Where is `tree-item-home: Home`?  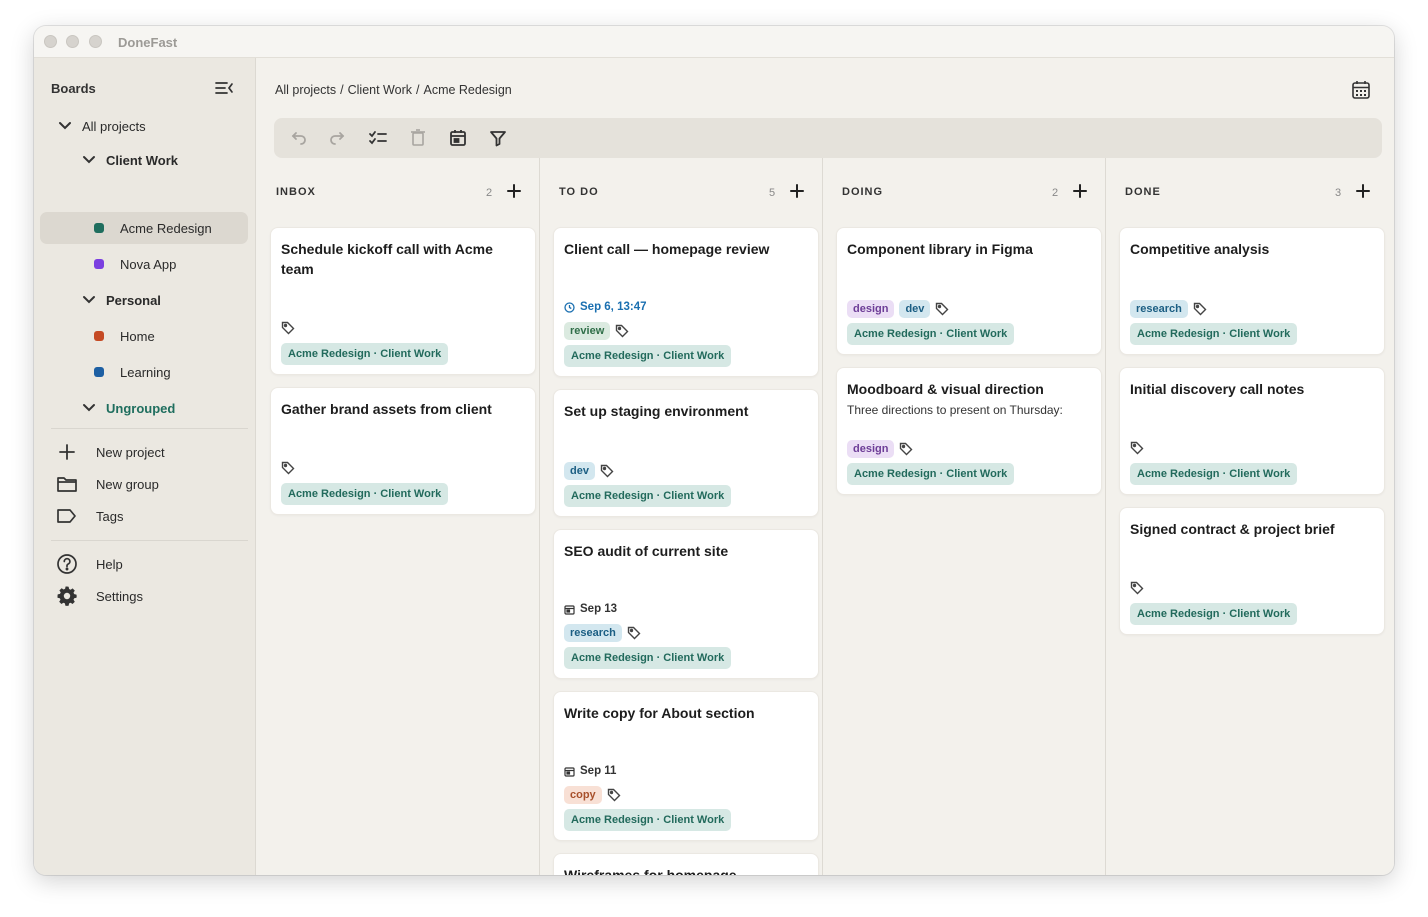 tree-item-home: Home is located at coordinates (124, 336).